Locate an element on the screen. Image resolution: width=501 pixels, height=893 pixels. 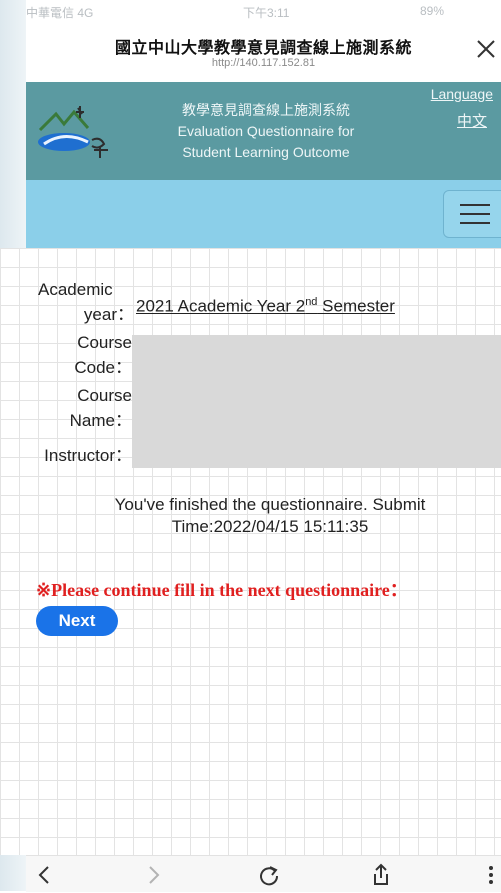
site-logo is located at coordinates (76, 131).